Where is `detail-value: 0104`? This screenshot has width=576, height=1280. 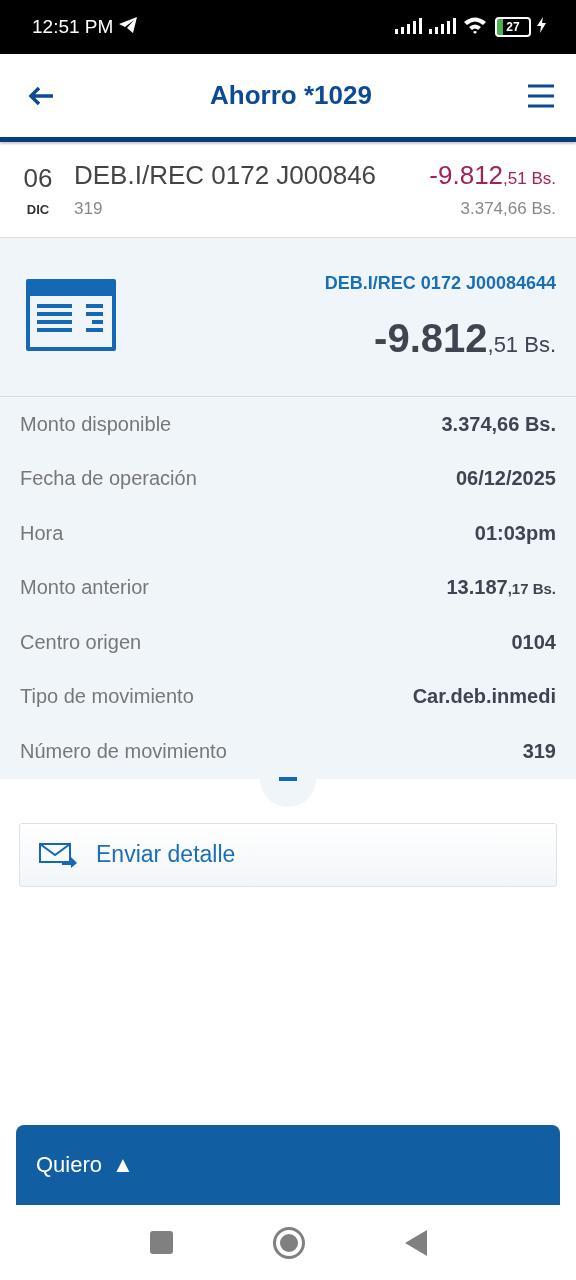 detail-value: 0104 is located at coordinates (533, 642).